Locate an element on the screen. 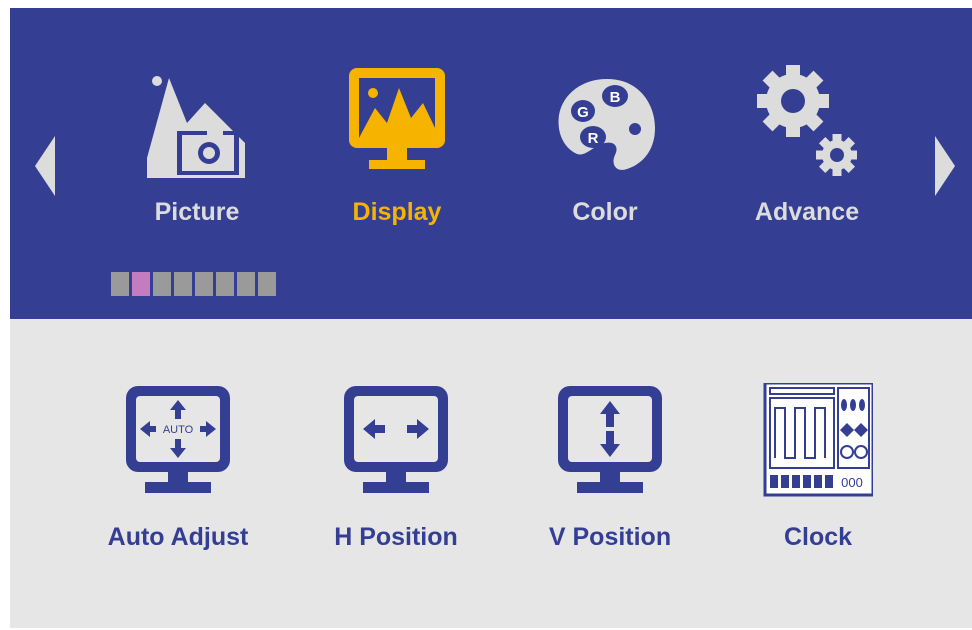 Image resolution: width=972 pixels, height=630 pixels. auto-badge: AUTO is located at coordinates (178, 430).